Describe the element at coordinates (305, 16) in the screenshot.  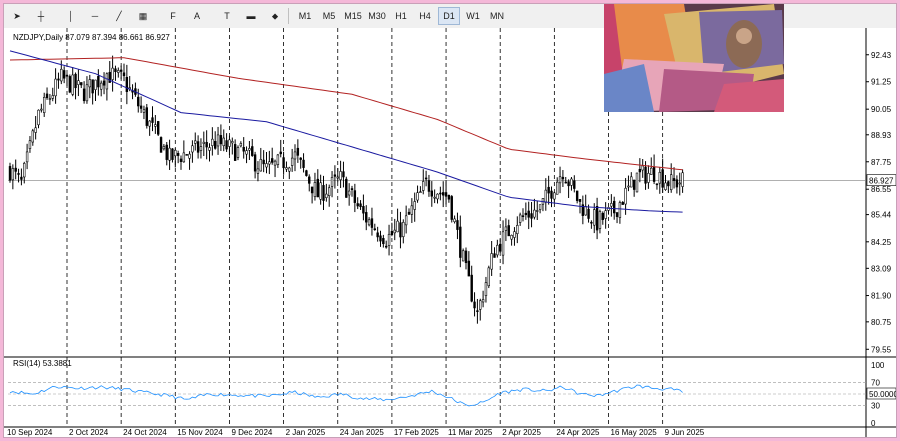
I see `timeframe-m1-button: M1` at that location.